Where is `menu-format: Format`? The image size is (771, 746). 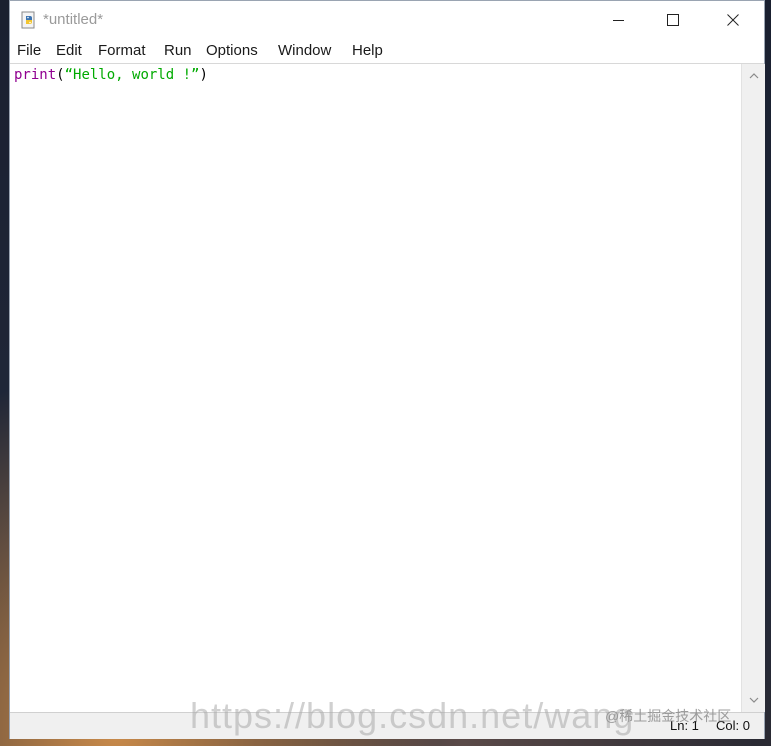
menu-format: Format is located at coordinates (122, 50).